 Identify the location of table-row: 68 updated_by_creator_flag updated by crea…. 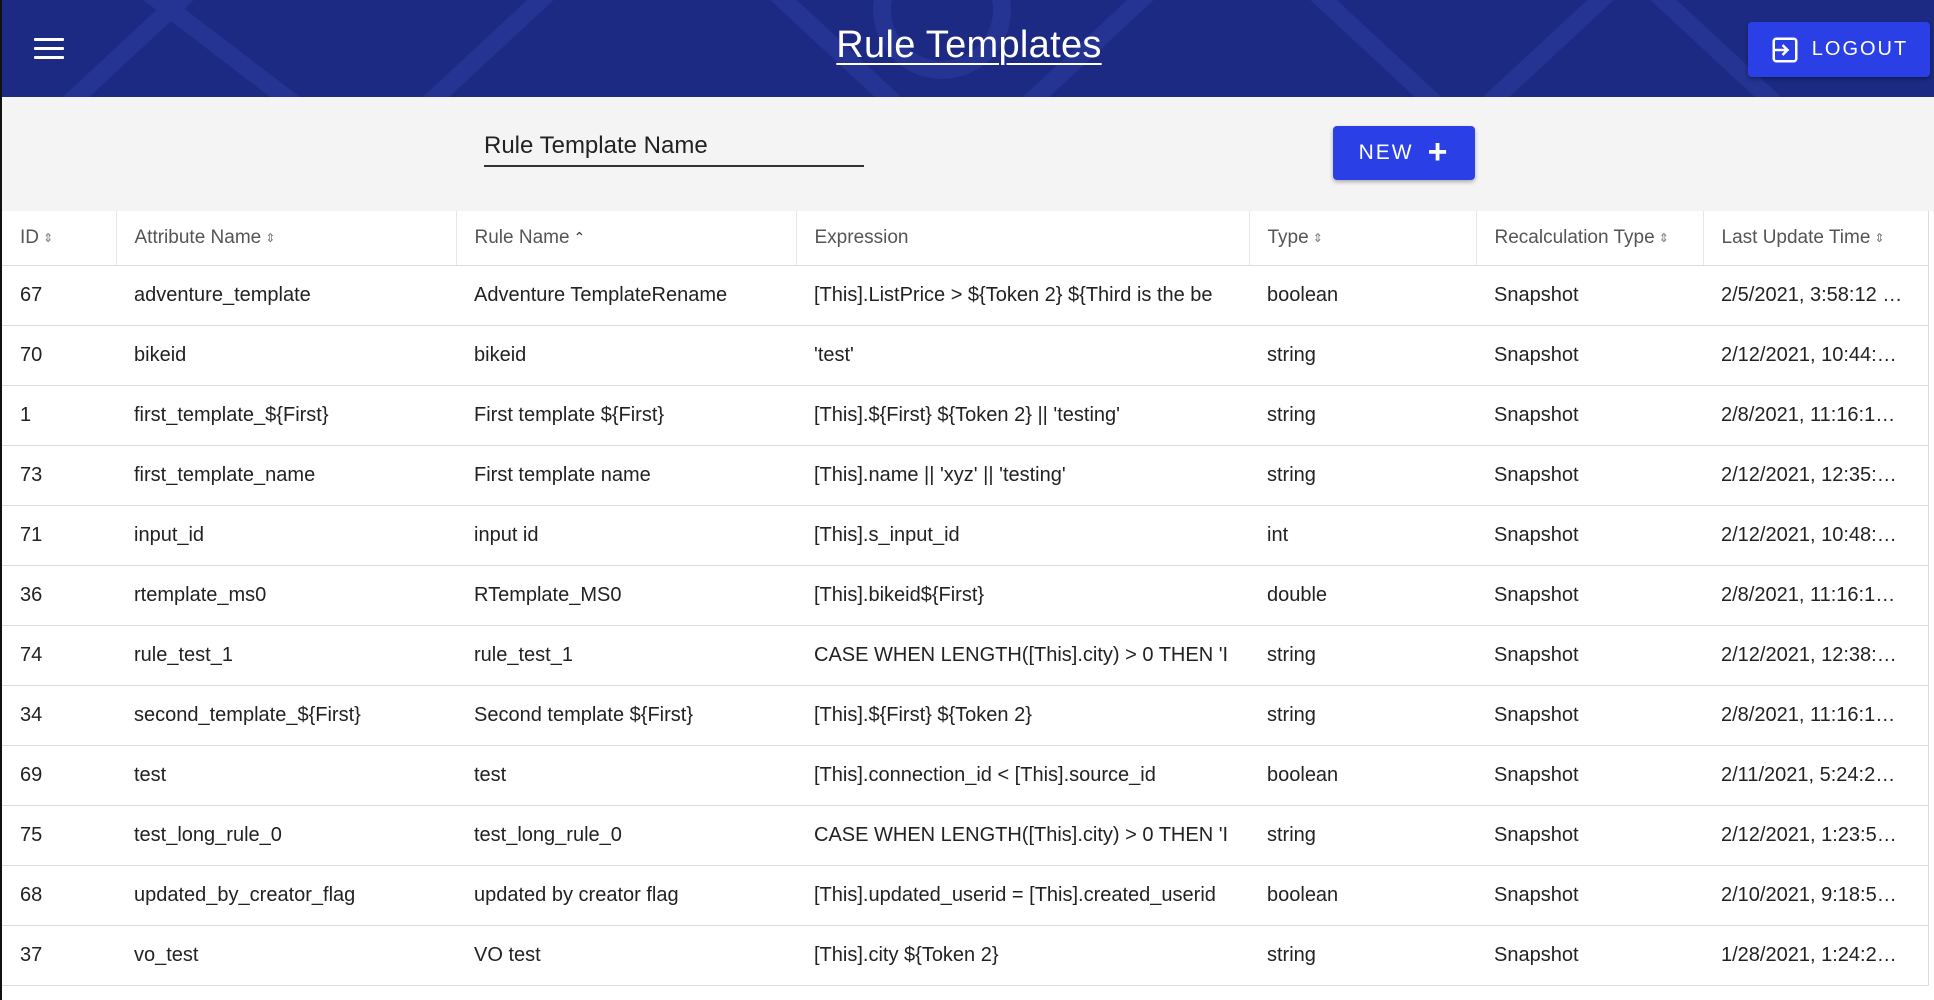
(965, 895).